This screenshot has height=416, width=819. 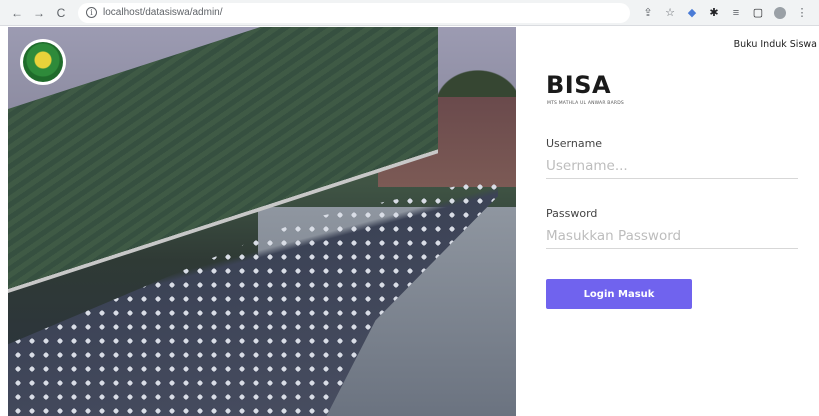 What do you see at coordinates (670, 13) in the screenshot?
I see `star-icon: ☆` at bounding box center [670, 13].